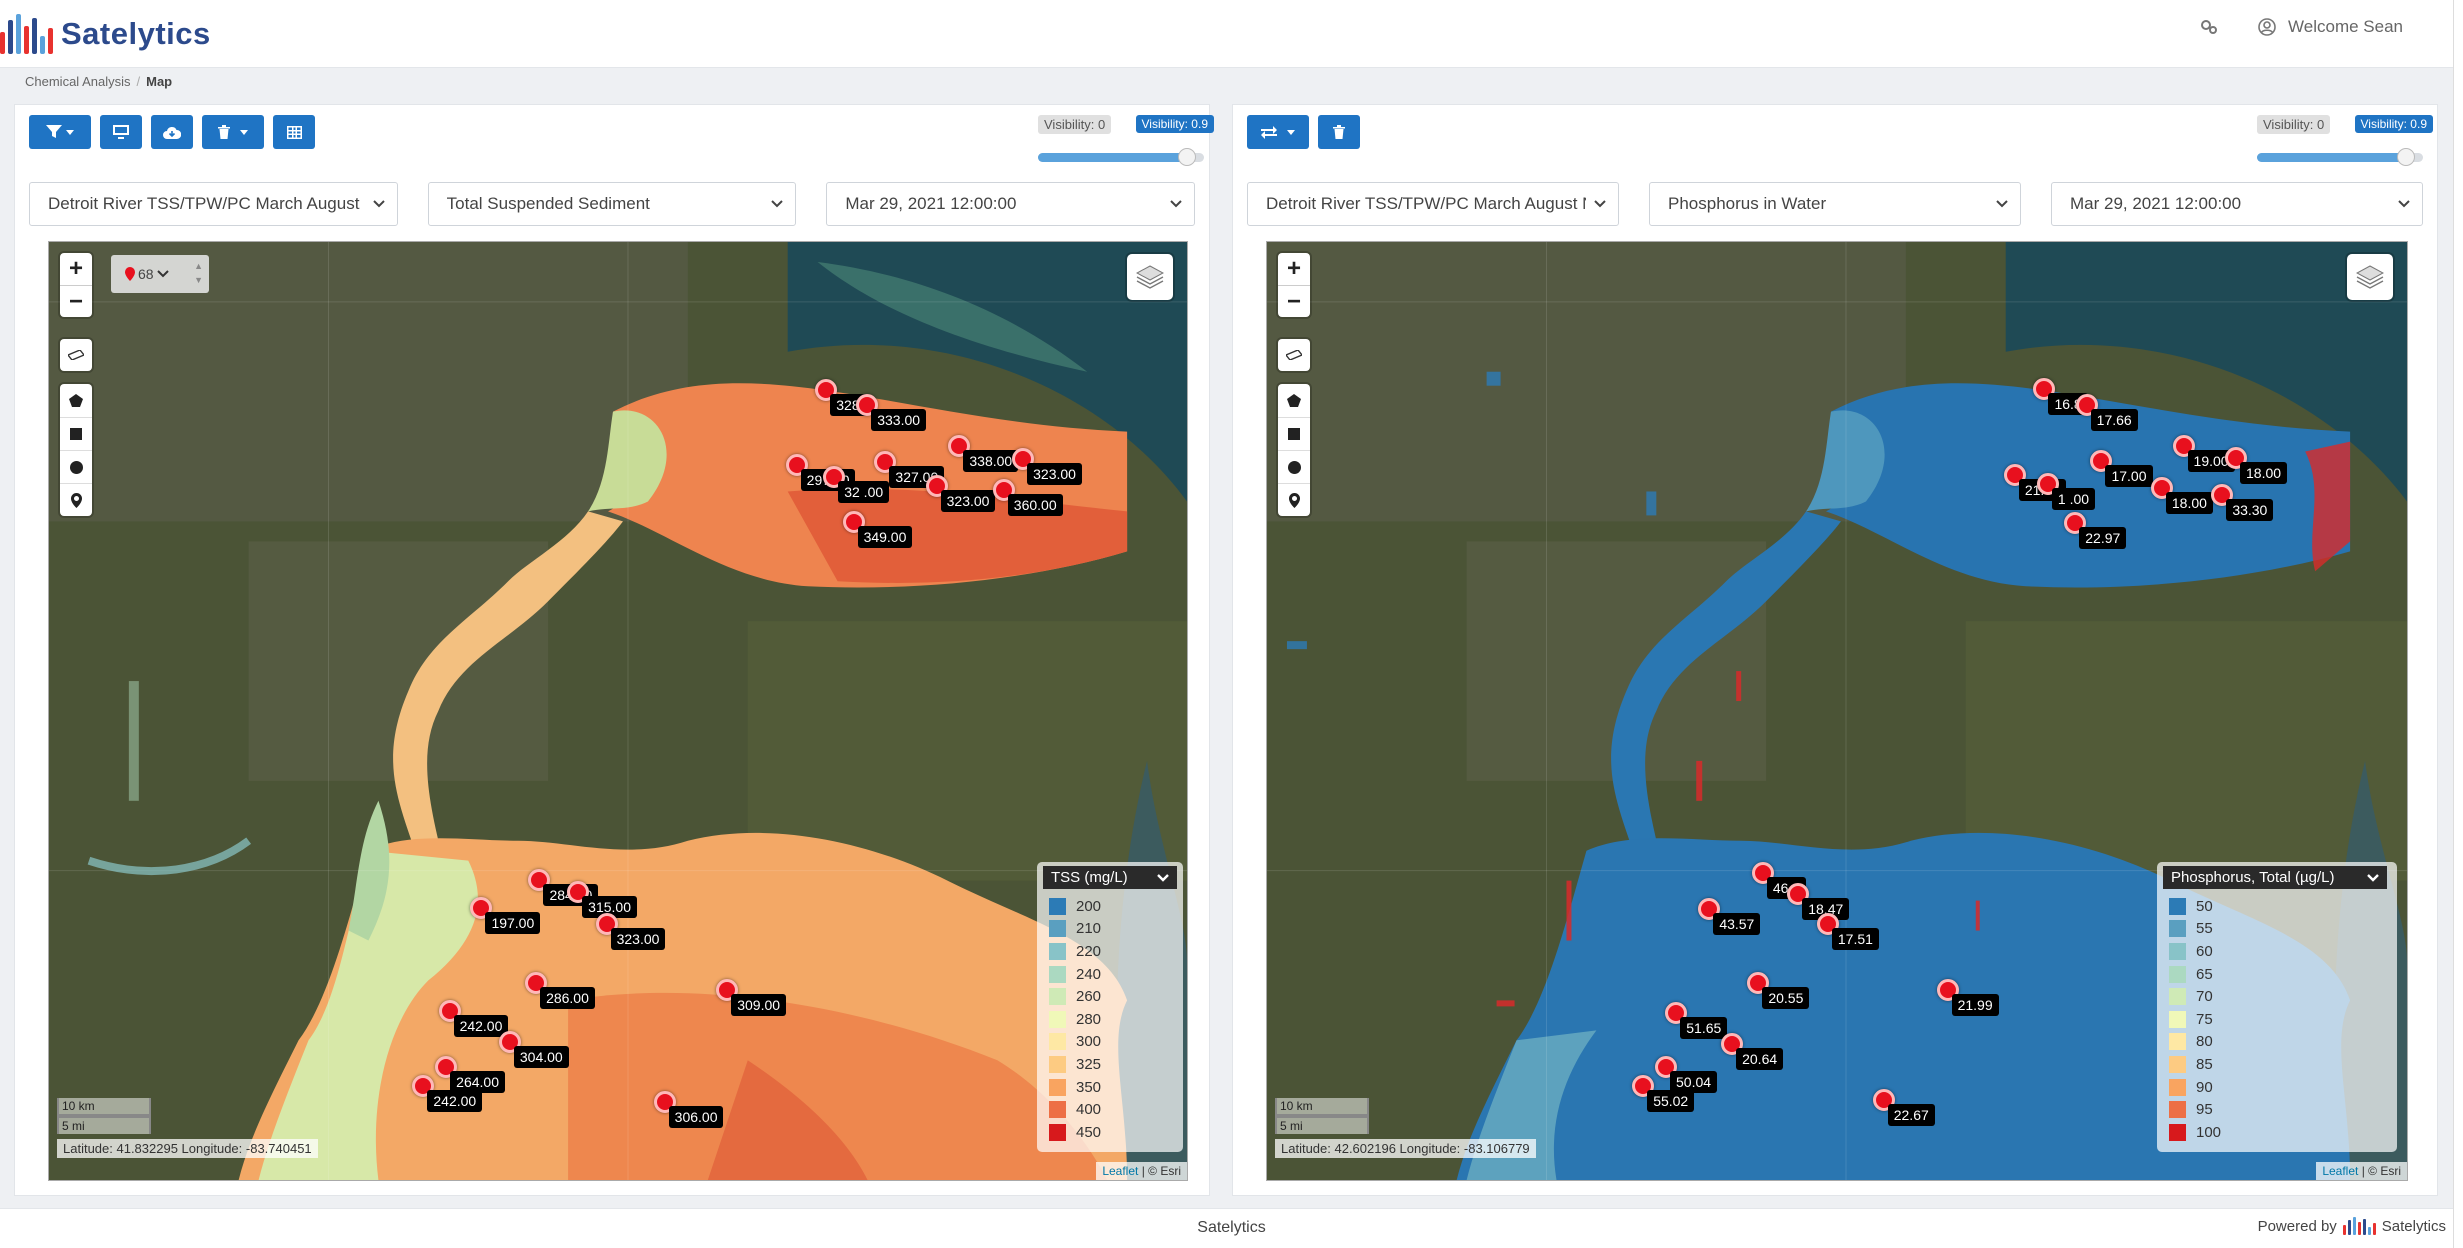  What do you see at coordinates (146, 274) in the screenshot?
I see `marker-count: 68` at bounding box center [146, 274].